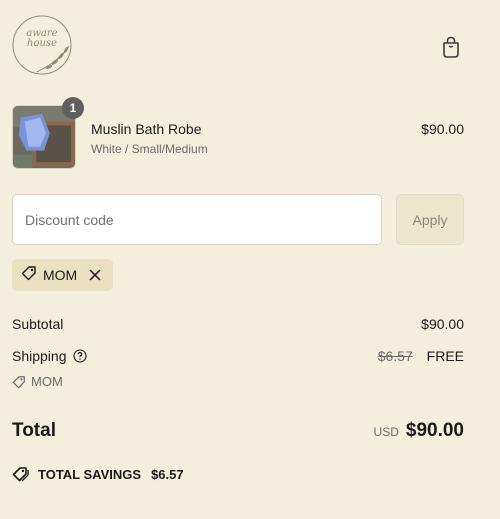 This screenshot has height=519, width=500. Describe the element at coordinates (451, 47) in the screenshot. I see `shopping-bag-icon` at that location.